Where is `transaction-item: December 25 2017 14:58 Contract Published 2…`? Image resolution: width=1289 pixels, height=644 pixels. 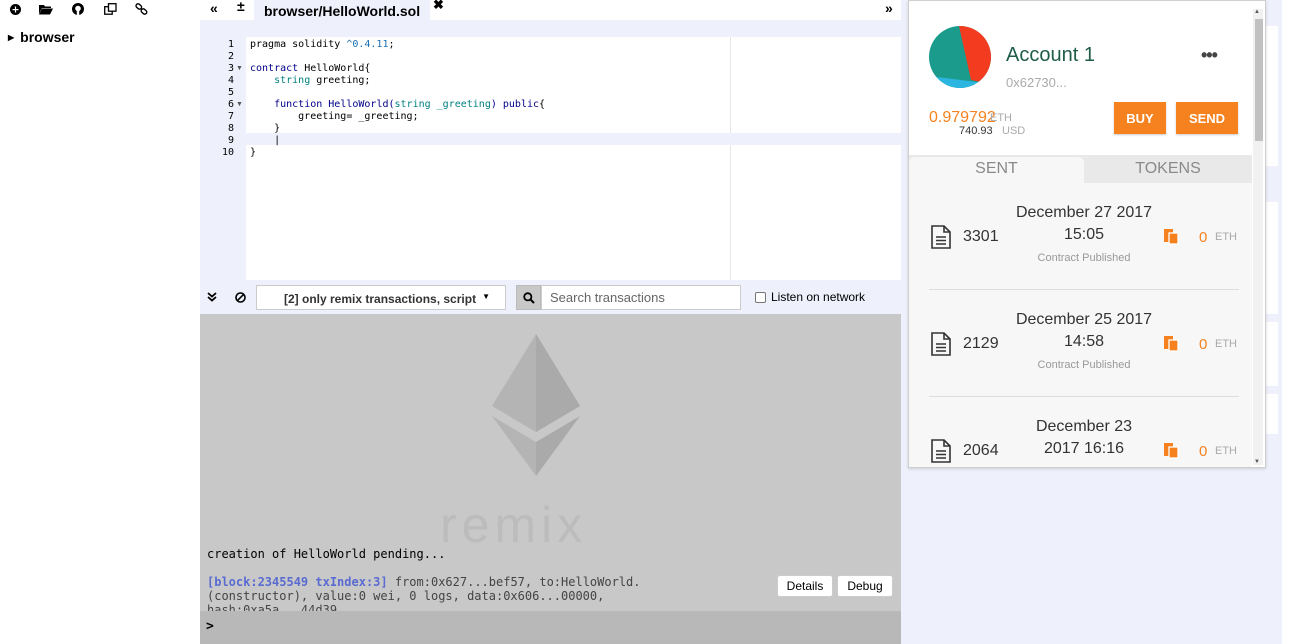
transaction-item: December 25 2017 14:58 Contract Published 2… is located at coordinates (1080, 343).